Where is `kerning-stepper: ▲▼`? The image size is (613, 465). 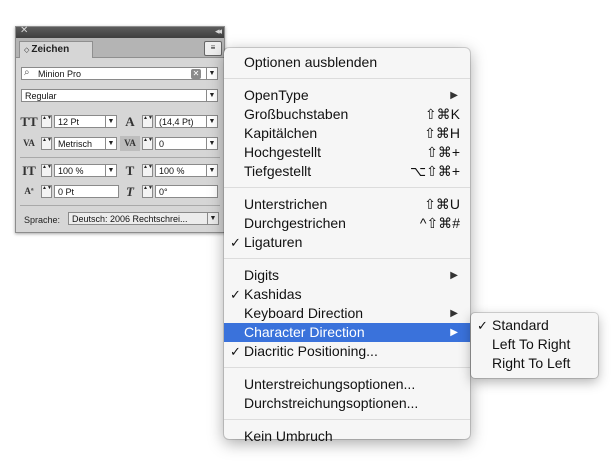
kerning-stepper: ▲▼ is located at coordinates (46, 143).